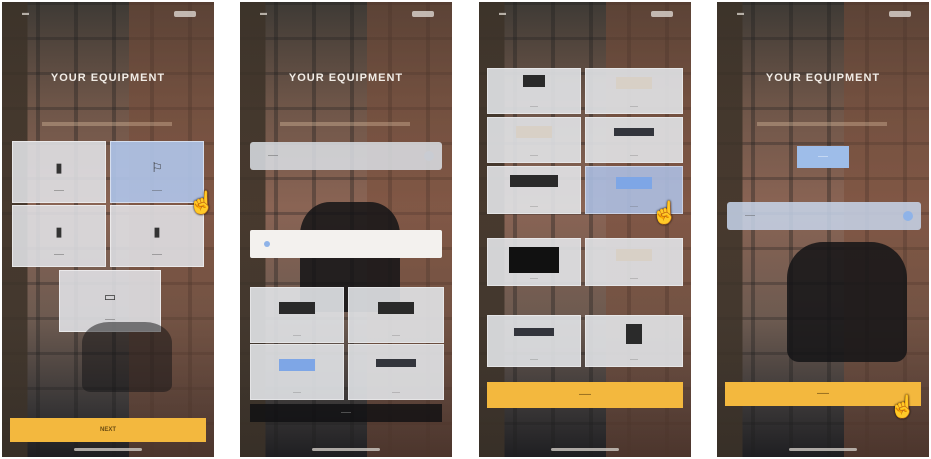 Image resolution: width=931 pixels, height=459 pixels. I want to click on footer-link: ——, so click(346, 413).